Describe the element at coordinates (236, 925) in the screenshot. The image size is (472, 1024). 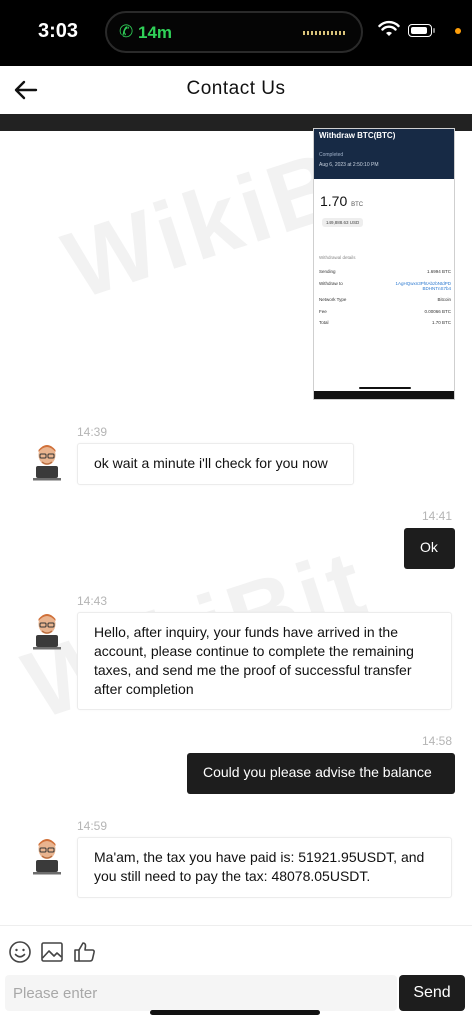
I see `composer-divider` at that location.